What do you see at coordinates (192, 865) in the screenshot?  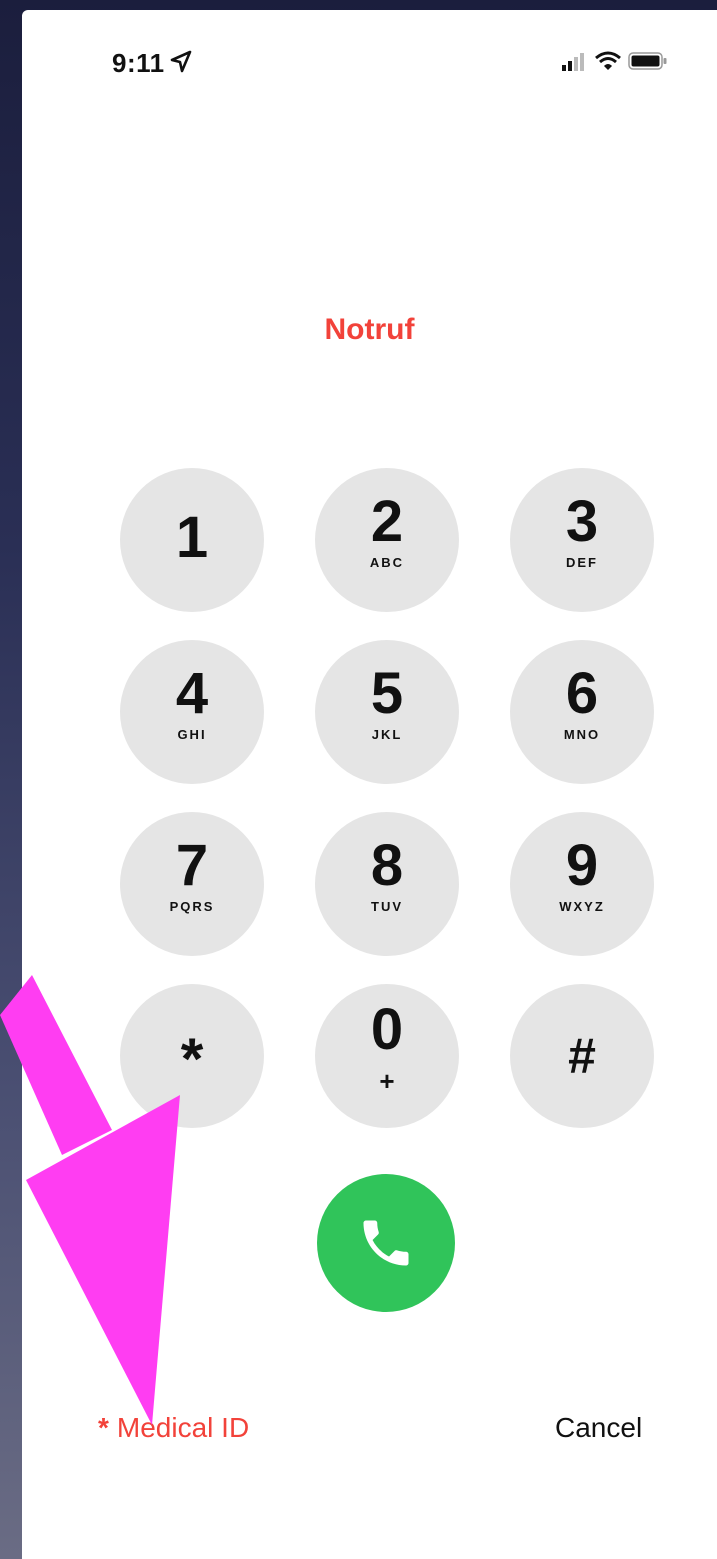 I see `key-digit: 7` at bounding box center [192, 865].